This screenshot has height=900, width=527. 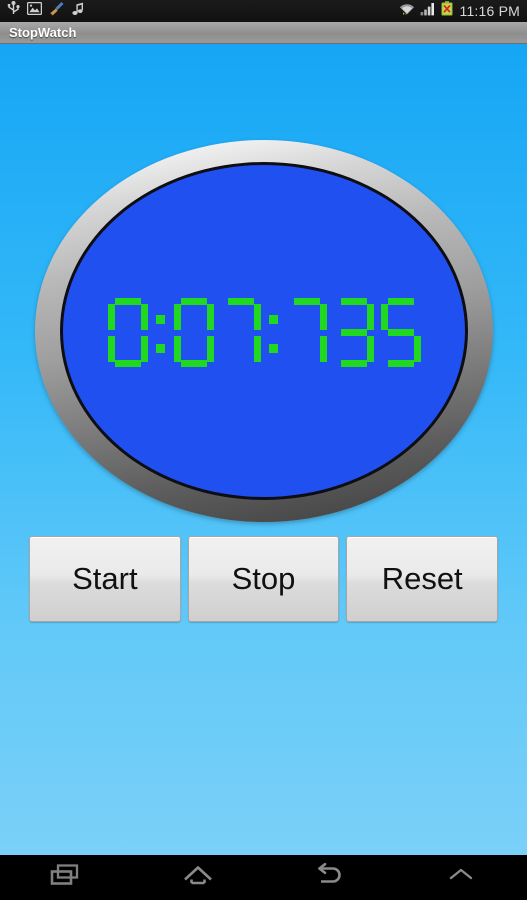 I want to click on digit-minutes-tens, so click(x=193, y=333).